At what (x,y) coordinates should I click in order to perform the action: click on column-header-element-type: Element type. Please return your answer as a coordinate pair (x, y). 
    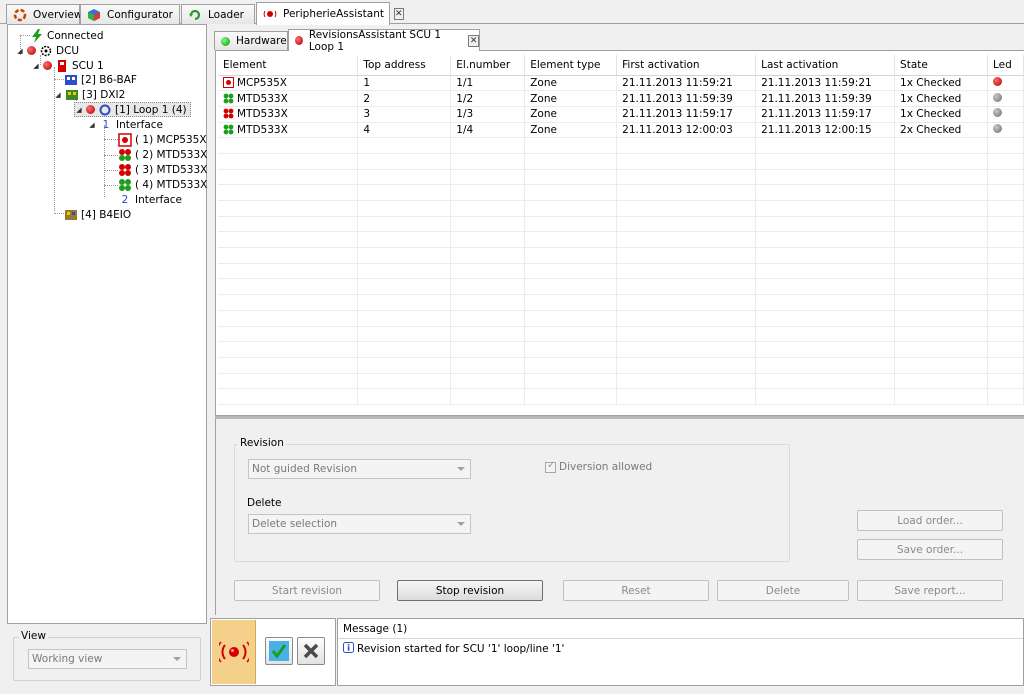
    Looking at the image, I should click on (571, 65).